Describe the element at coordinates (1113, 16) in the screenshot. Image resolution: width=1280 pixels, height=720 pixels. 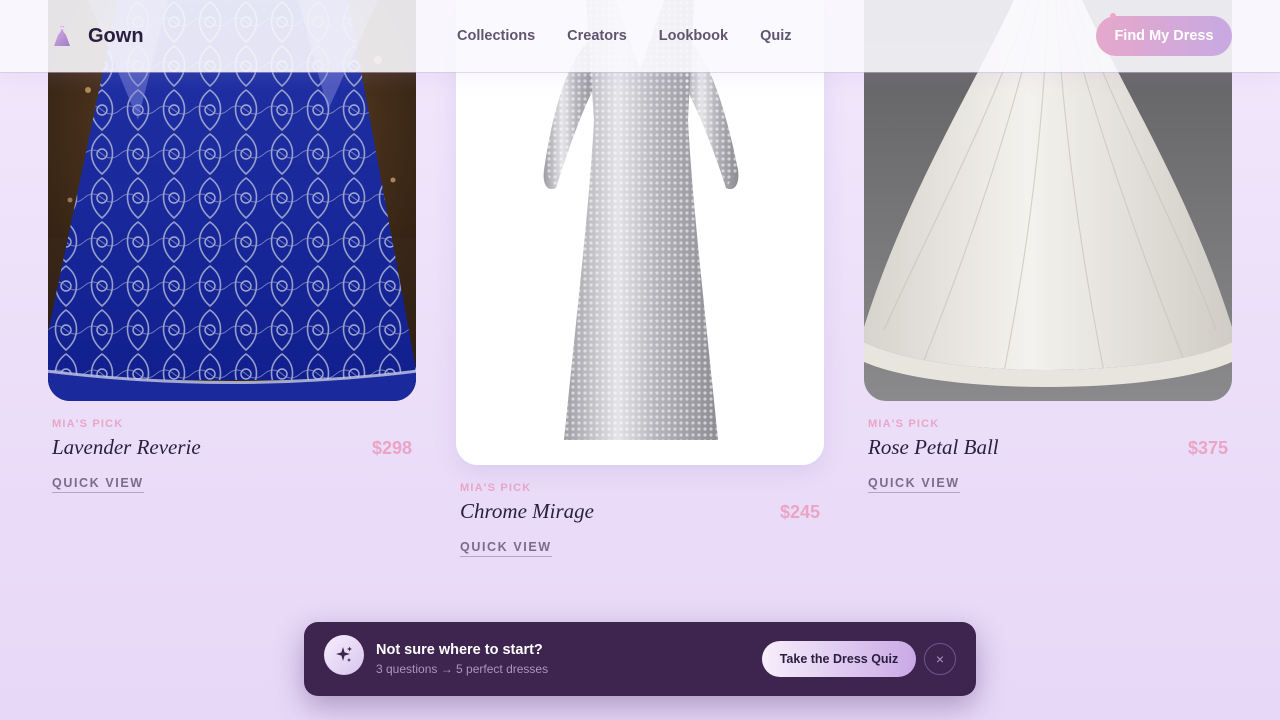
I see `notification-dot` at that location.